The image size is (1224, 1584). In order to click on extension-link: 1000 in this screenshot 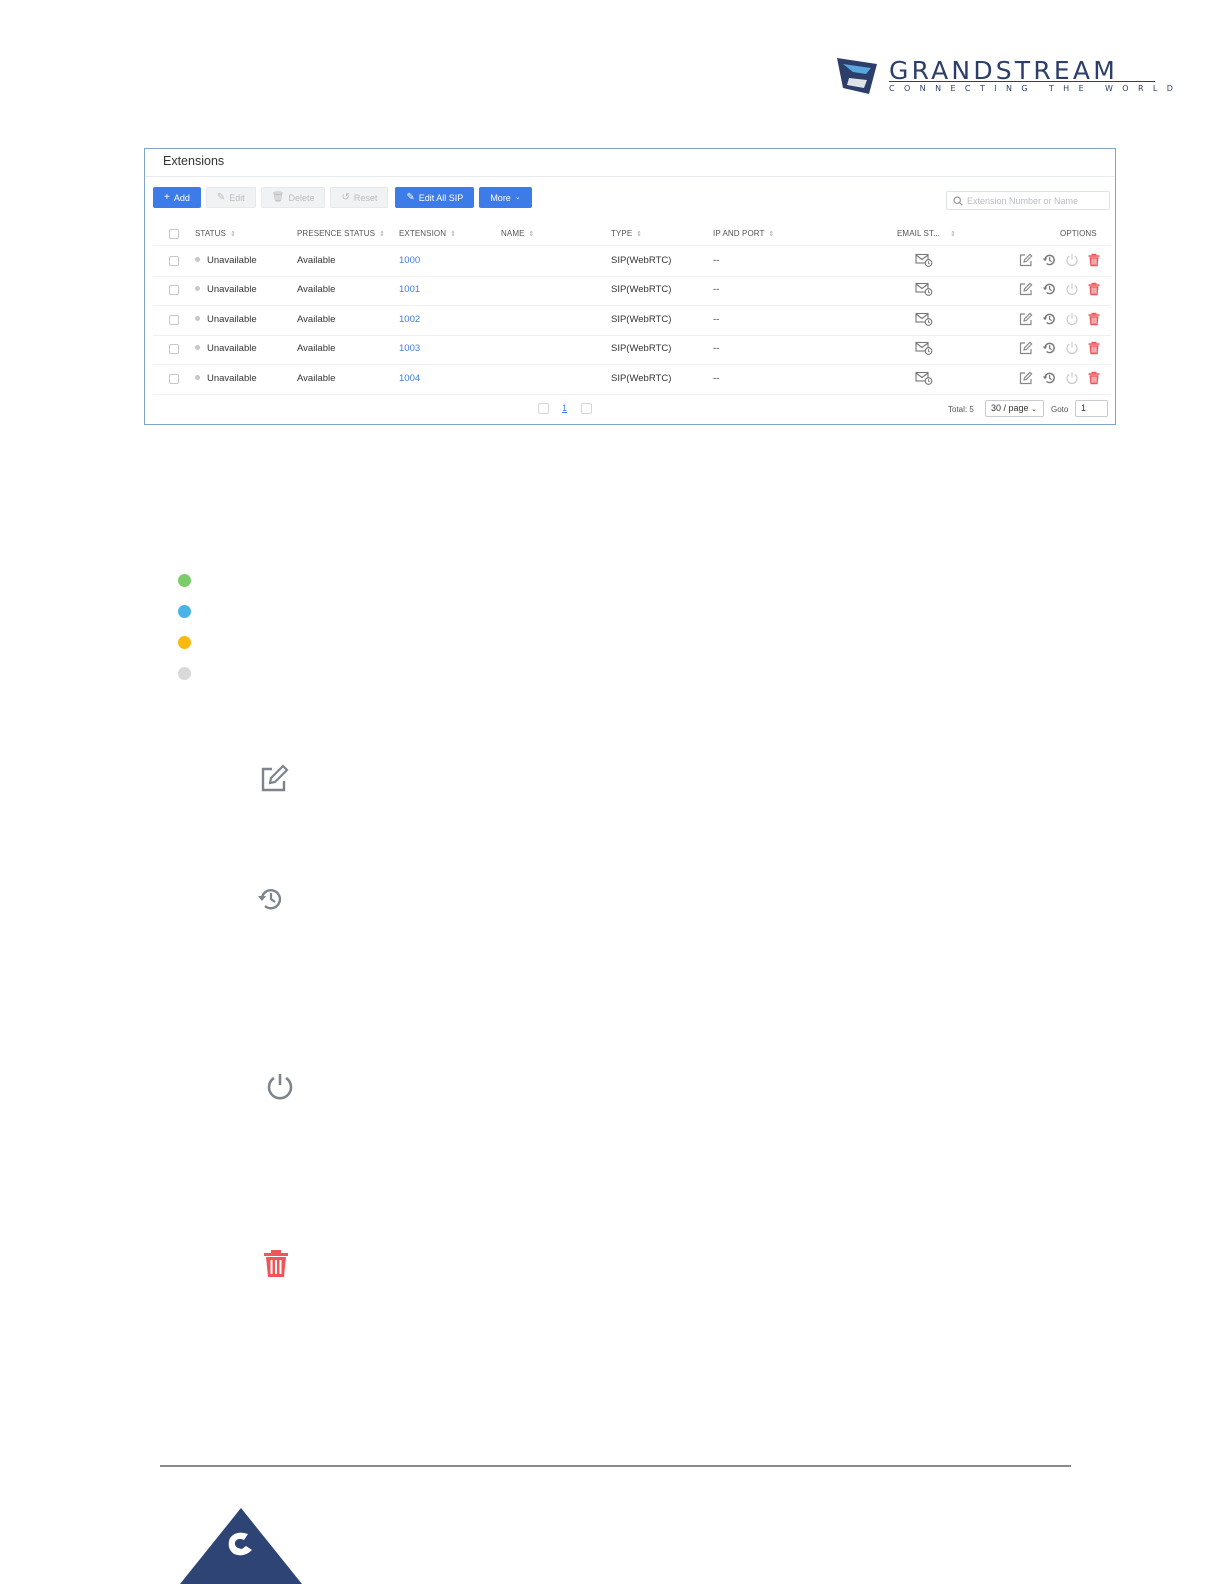, I will do `click(409, 260)`.